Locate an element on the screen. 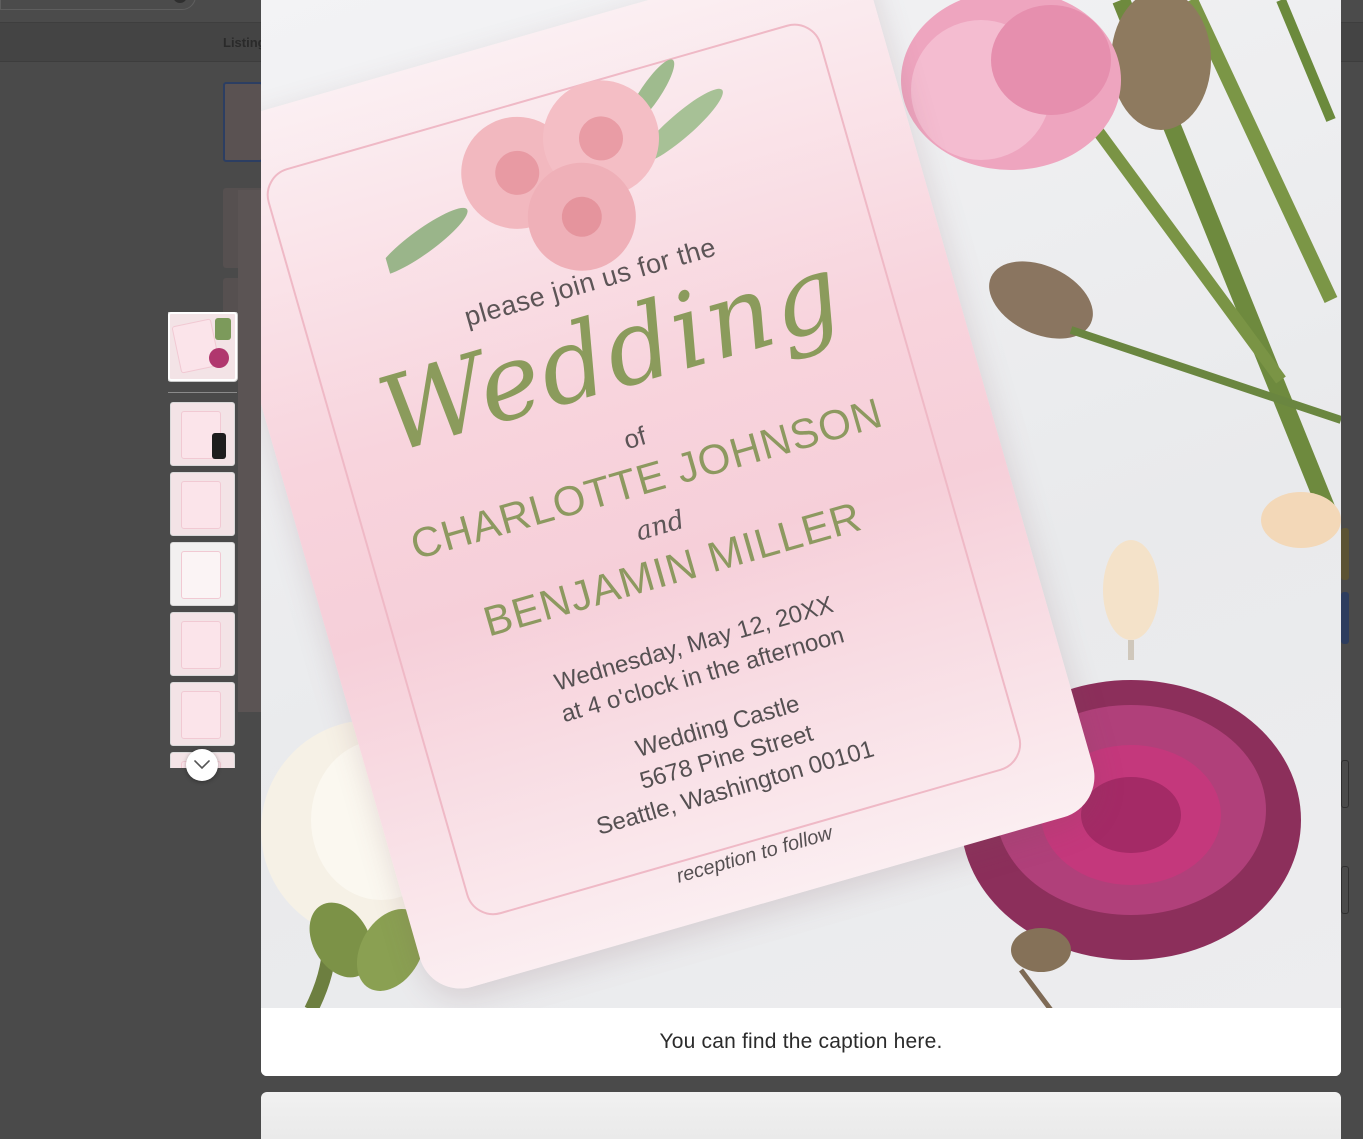 The image size is (1363, 1139). thumbnail-strip is located at coordinates (203, 540).